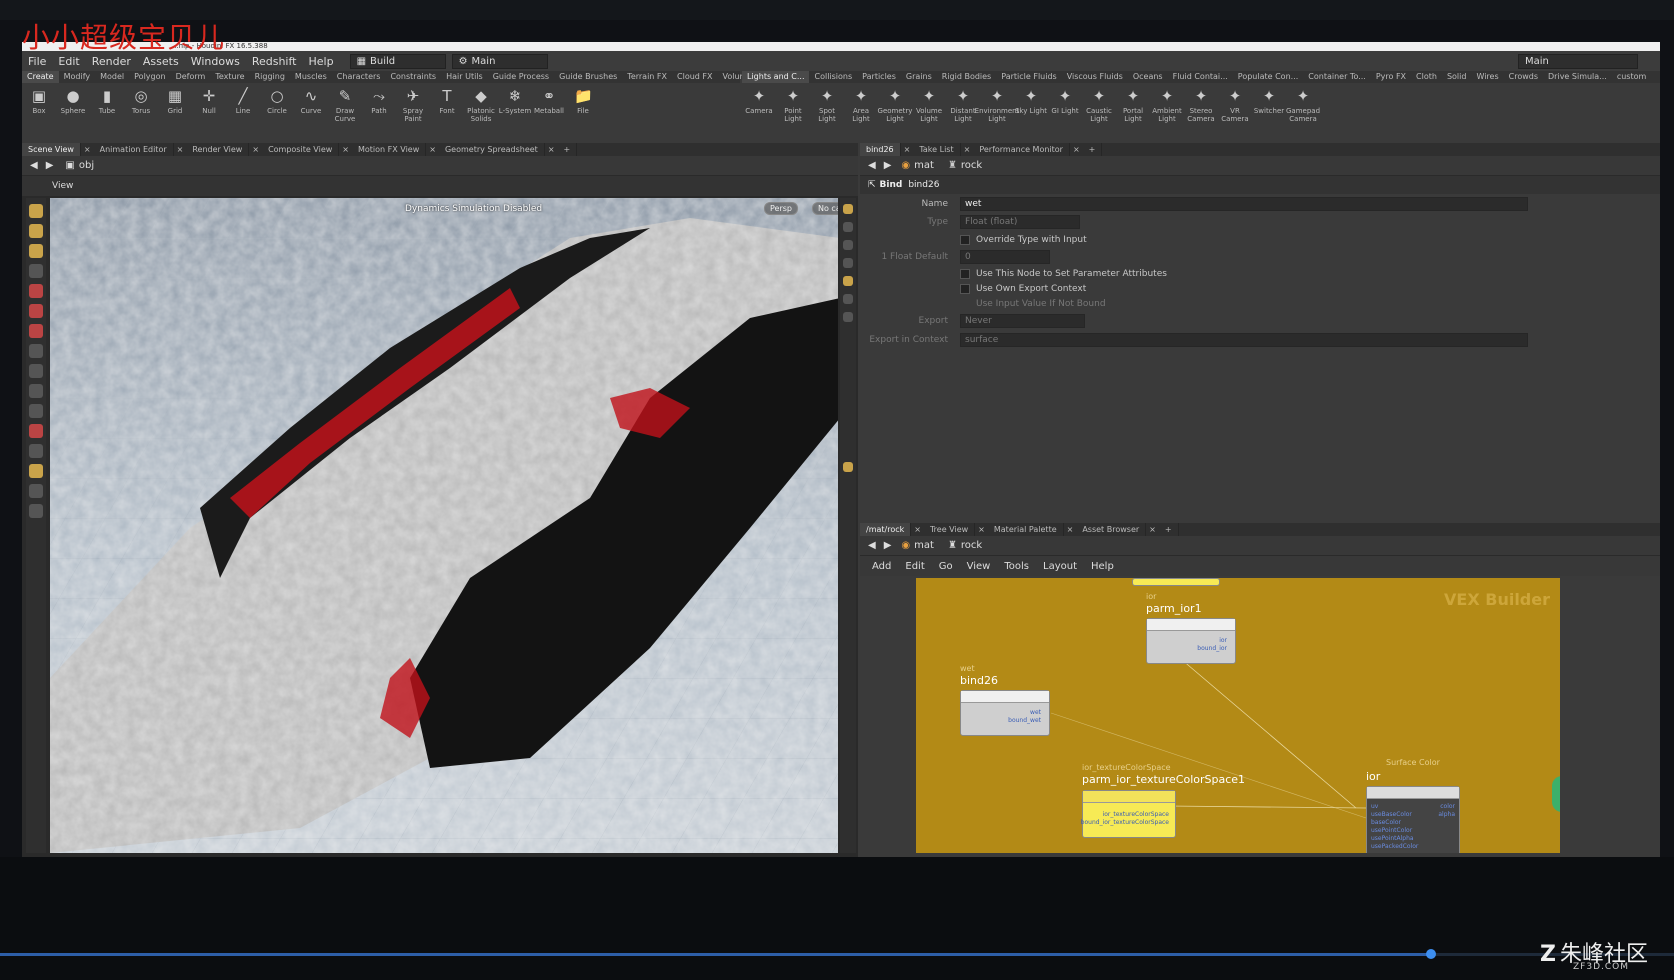  I want to click on shelf-tab: Muscles, so click(311, 77).